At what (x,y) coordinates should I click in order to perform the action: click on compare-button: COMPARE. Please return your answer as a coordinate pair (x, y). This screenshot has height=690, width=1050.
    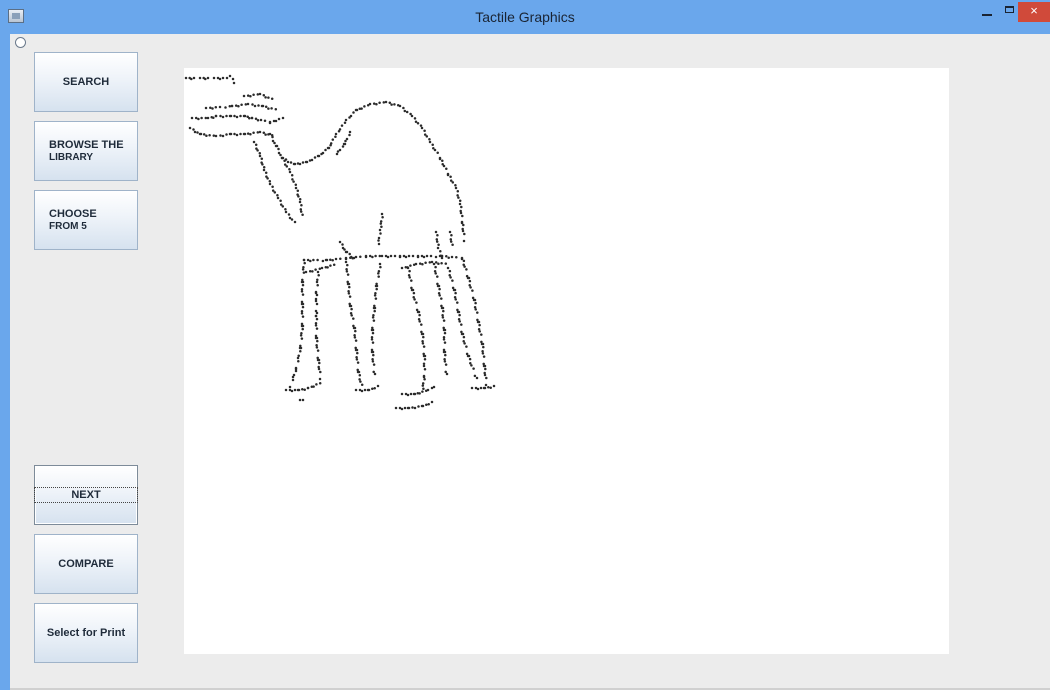
    Looking at the image, I should click on (86, 564).